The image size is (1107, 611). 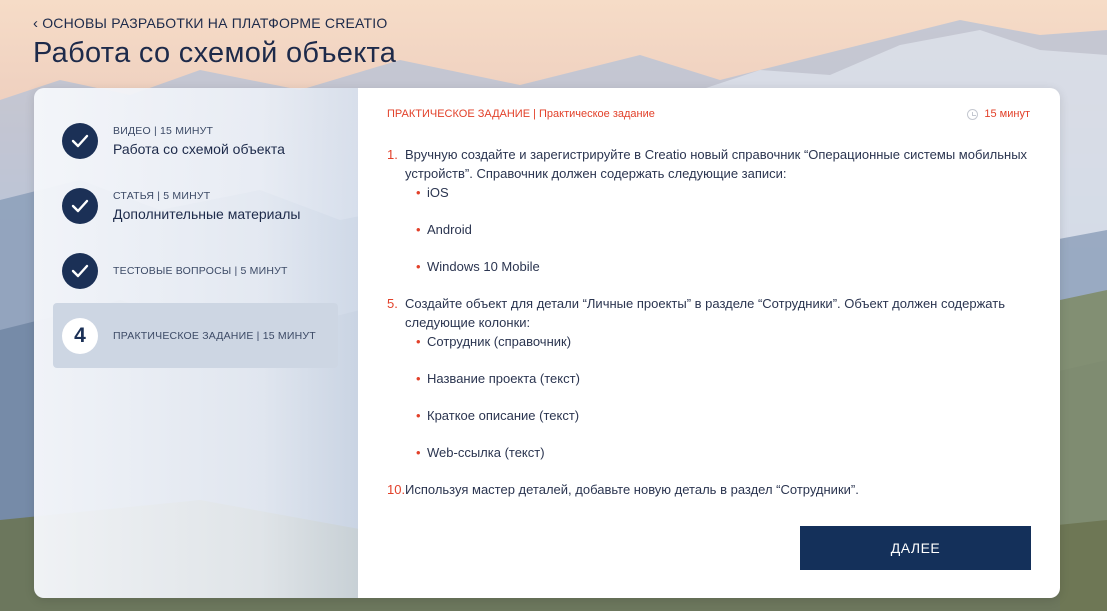 I want to click on list-item: Windows 10 Mobile, so click(x=723, y=266).